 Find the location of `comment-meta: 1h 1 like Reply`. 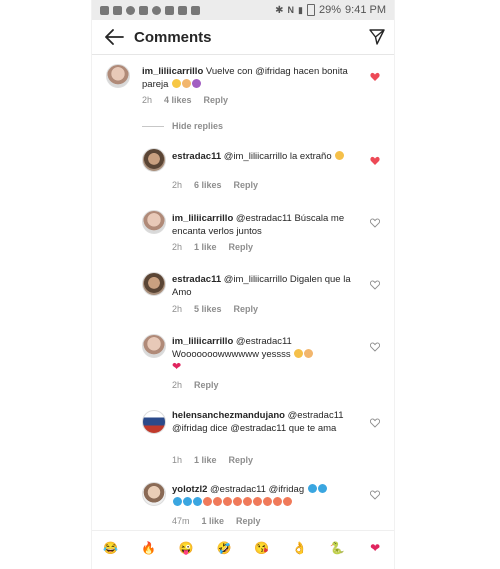

comment-meta: 1h 1 like Reply is located at coordinates (212, 460).